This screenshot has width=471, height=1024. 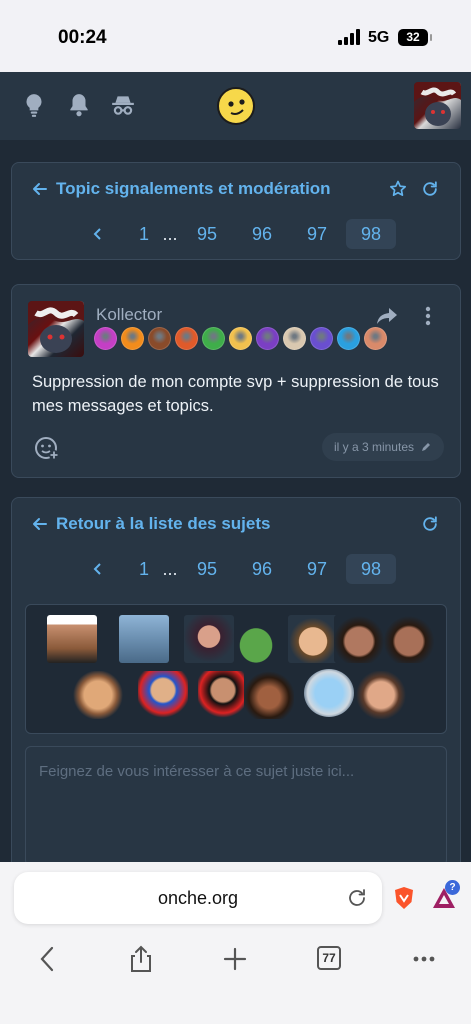 I want to click on user-avatar, so click(x=437, y=105).